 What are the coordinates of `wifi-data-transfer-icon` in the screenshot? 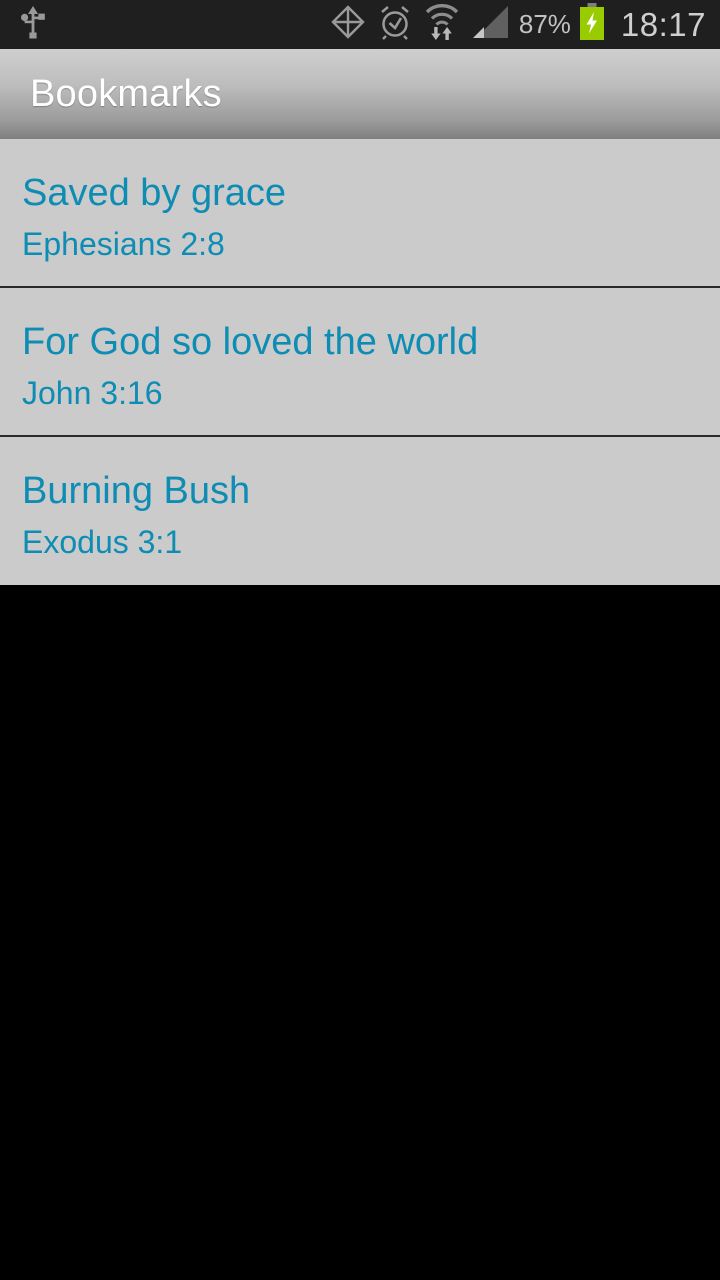 It's located at (442, 24).